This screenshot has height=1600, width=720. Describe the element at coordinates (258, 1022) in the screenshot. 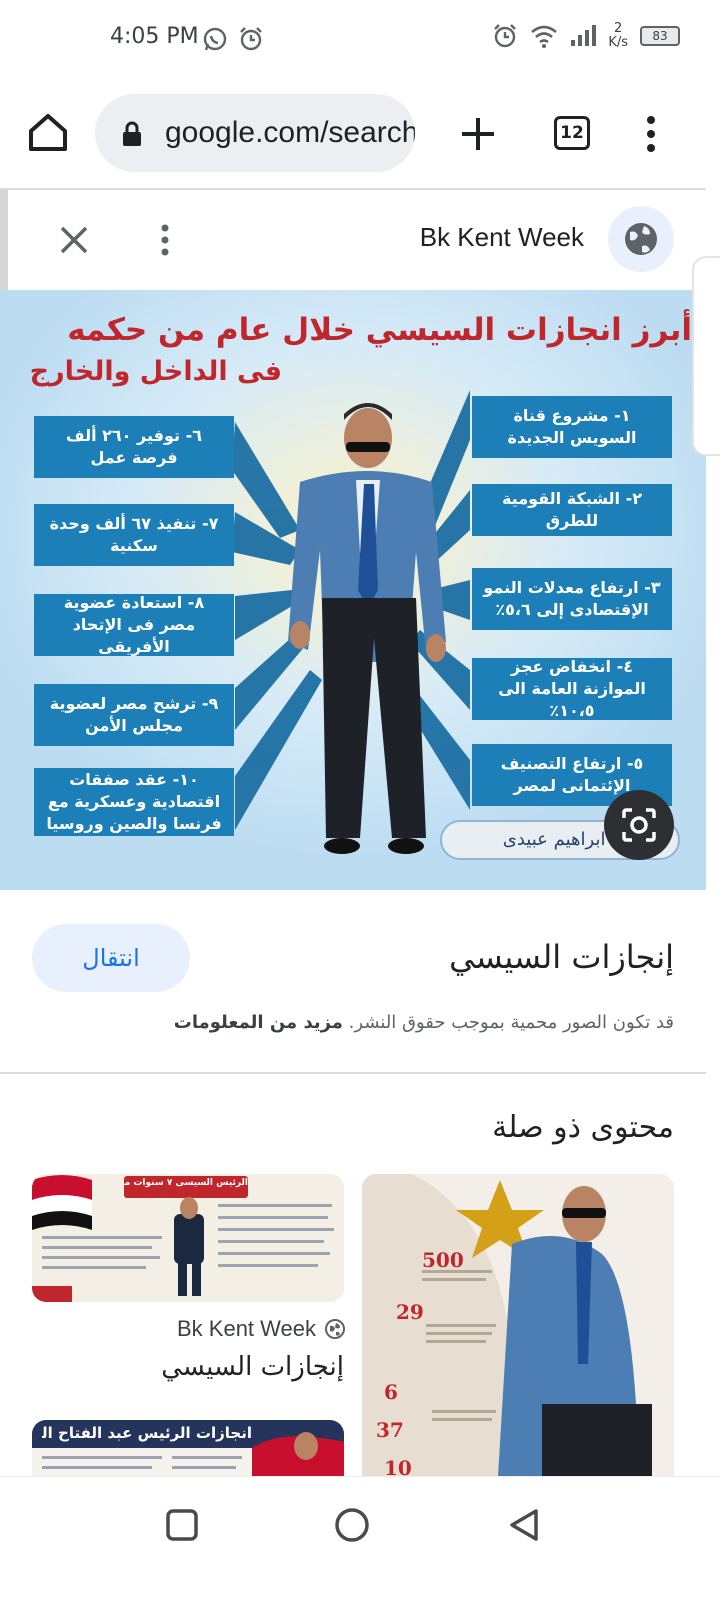

I see `more-info-link: مزيد من المعلومات` at that location.